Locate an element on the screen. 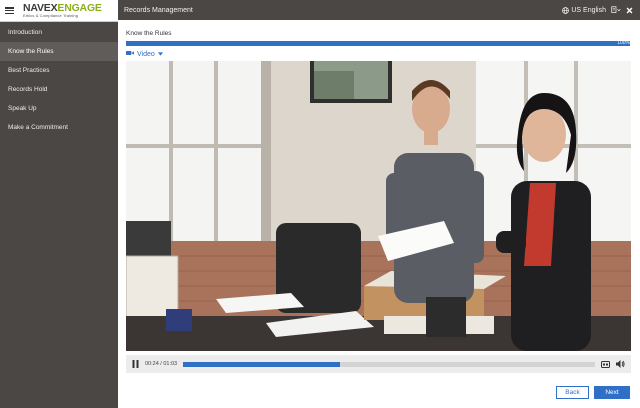  logo: NAVEXENGAGE Ethics & Compliance Training is located at coordinates (62, 11).